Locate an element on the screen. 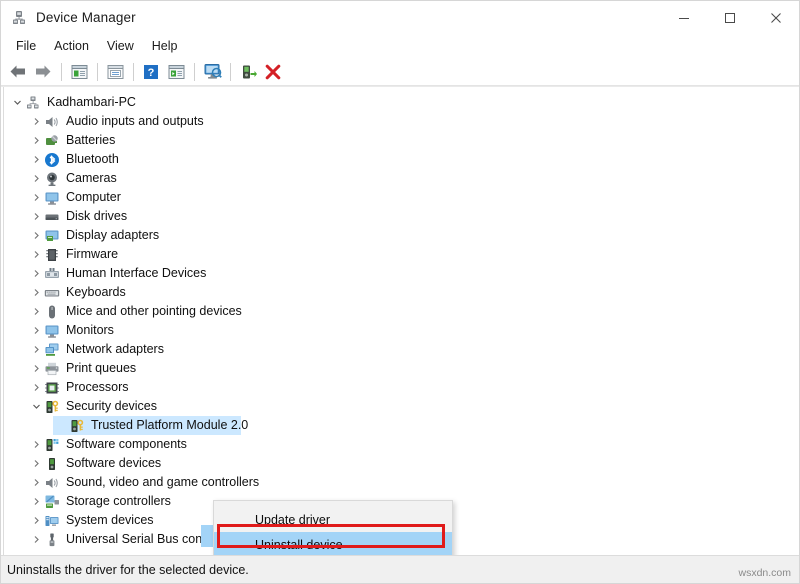  forward-arrow-icon is located at coordinates (43, 72).